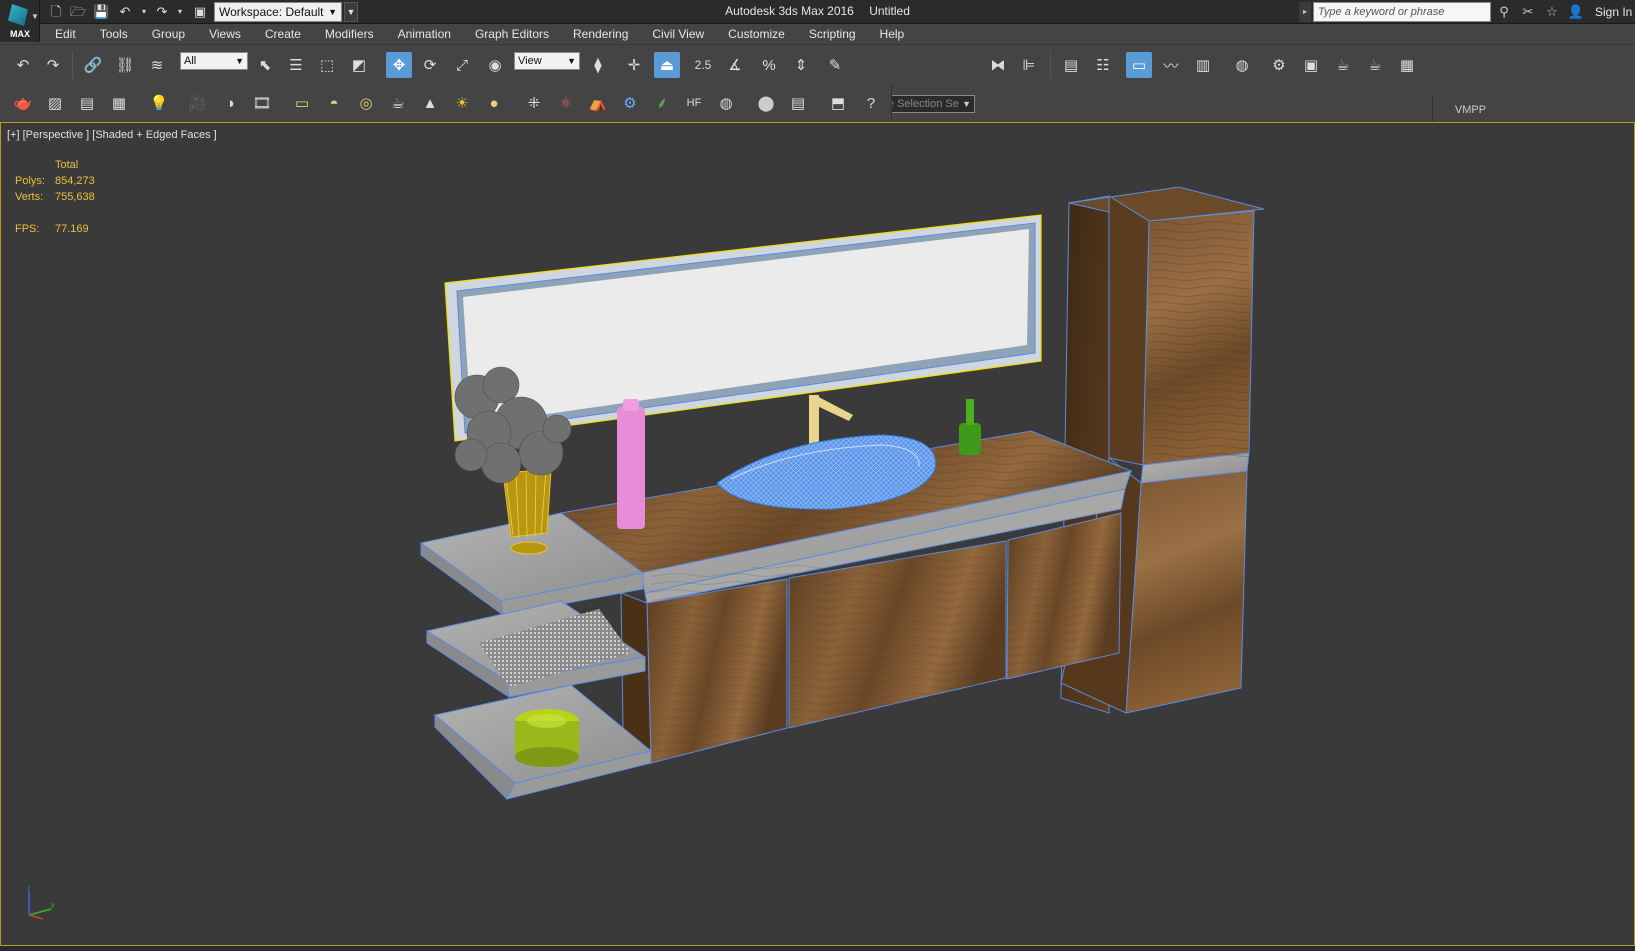 This screenshot has height=951, width=1635. I want to click on menu-edit: Edit, so click(65, 34).